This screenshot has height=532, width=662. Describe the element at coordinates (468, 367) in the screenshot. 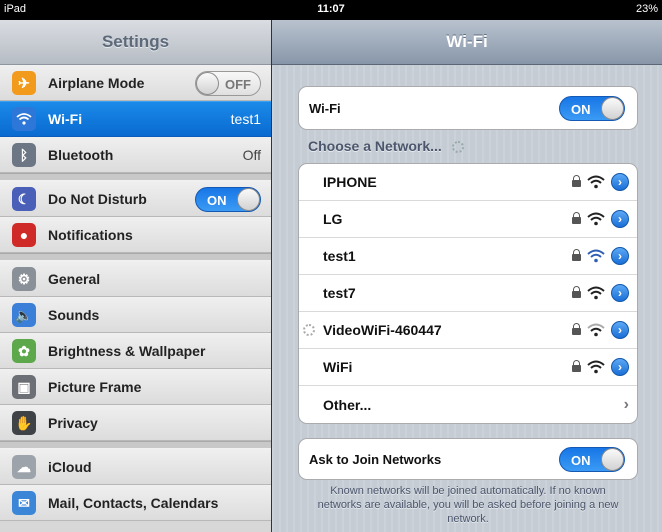

I see `network-row-wifi: WiFi ›` at that location.